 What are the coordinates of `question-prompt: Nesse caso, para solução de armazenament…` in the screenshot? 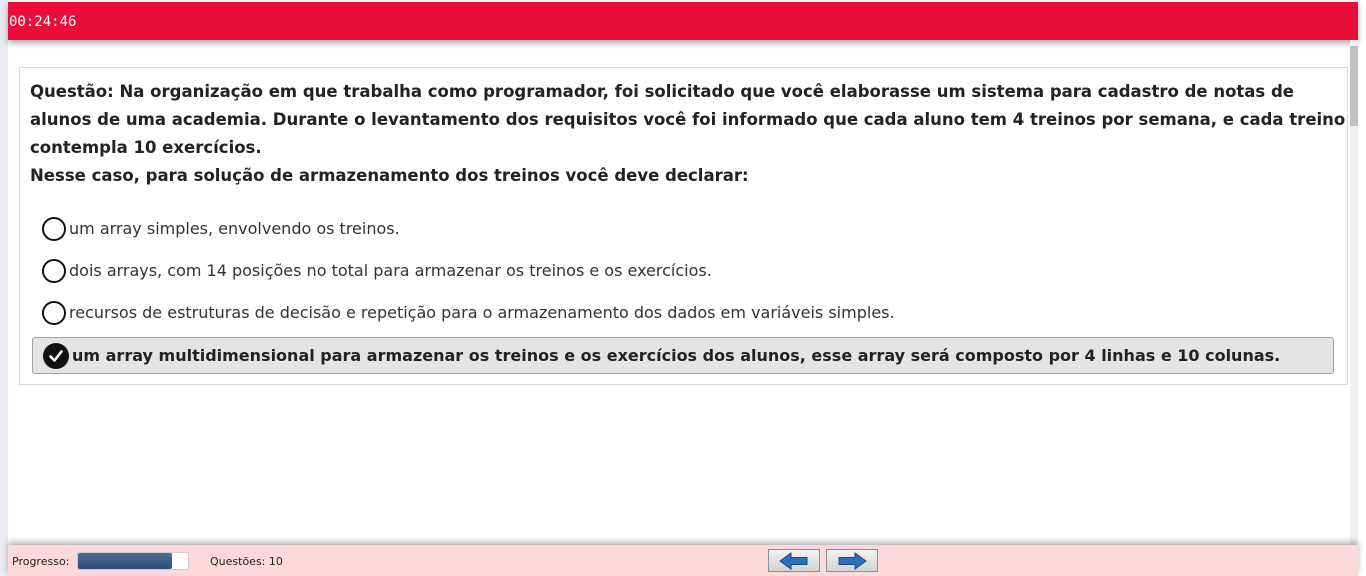 It's located at (389, 175).